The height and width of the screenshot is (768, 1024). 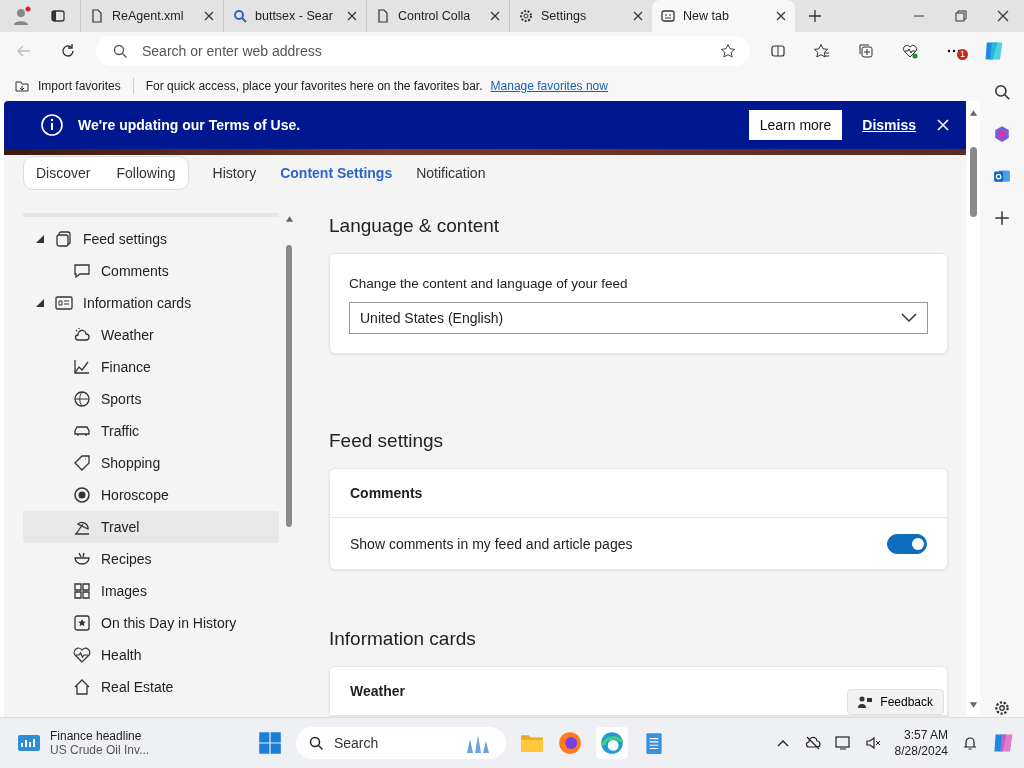 What do you see at coordinates (126, 367) in the screenshot?
I see `tree-item-label: Finance` at bounding box center [126, 367].